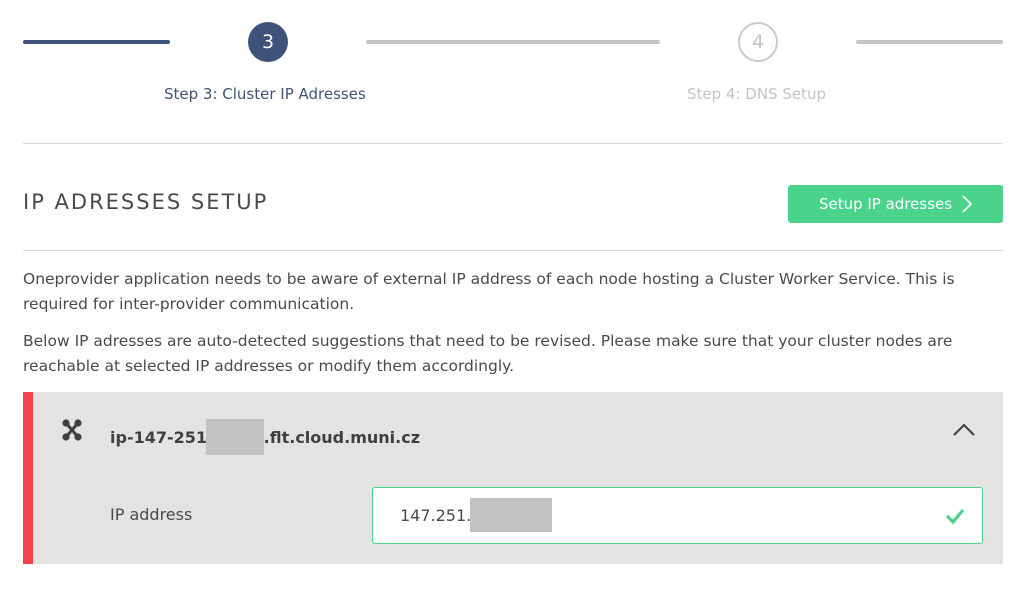 This screenshot has height=602, width=1017. I want to click on hostname-prefix: ip-147-251-, so click(162, 437).